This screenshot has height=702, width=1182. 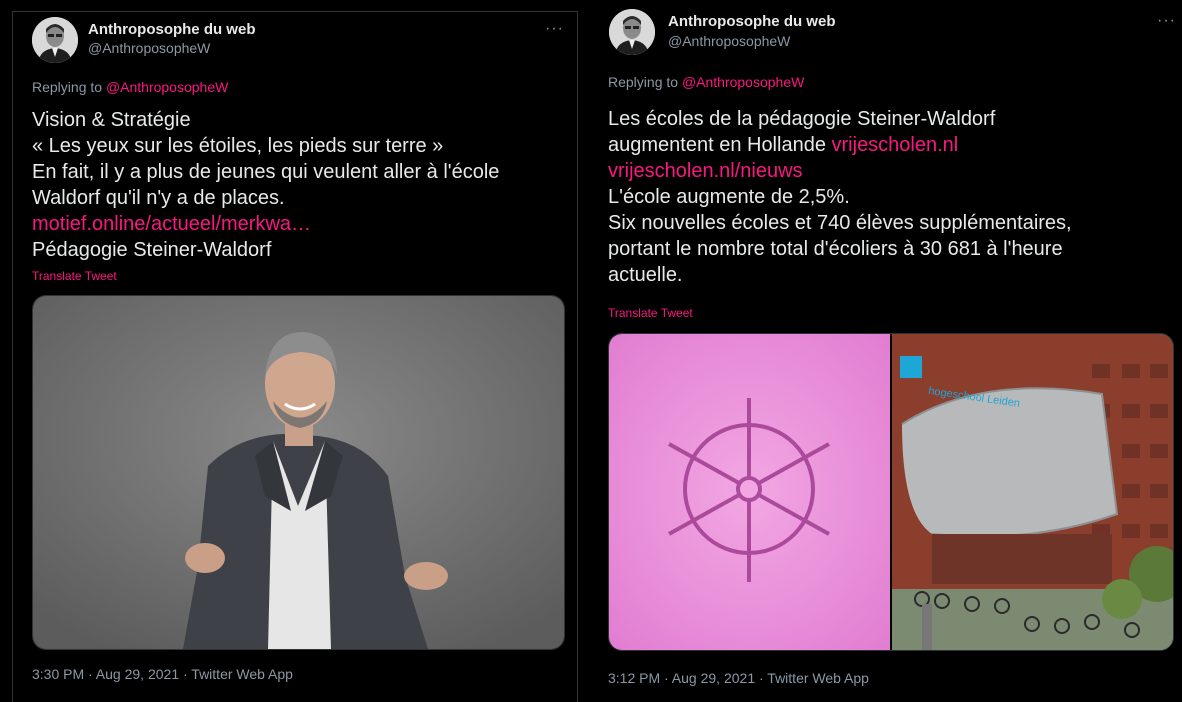 What do you see at coordinates (645, 275) in the screenshot?
I see `tweet-line: actuelle.` at bounding box center [645, 275].